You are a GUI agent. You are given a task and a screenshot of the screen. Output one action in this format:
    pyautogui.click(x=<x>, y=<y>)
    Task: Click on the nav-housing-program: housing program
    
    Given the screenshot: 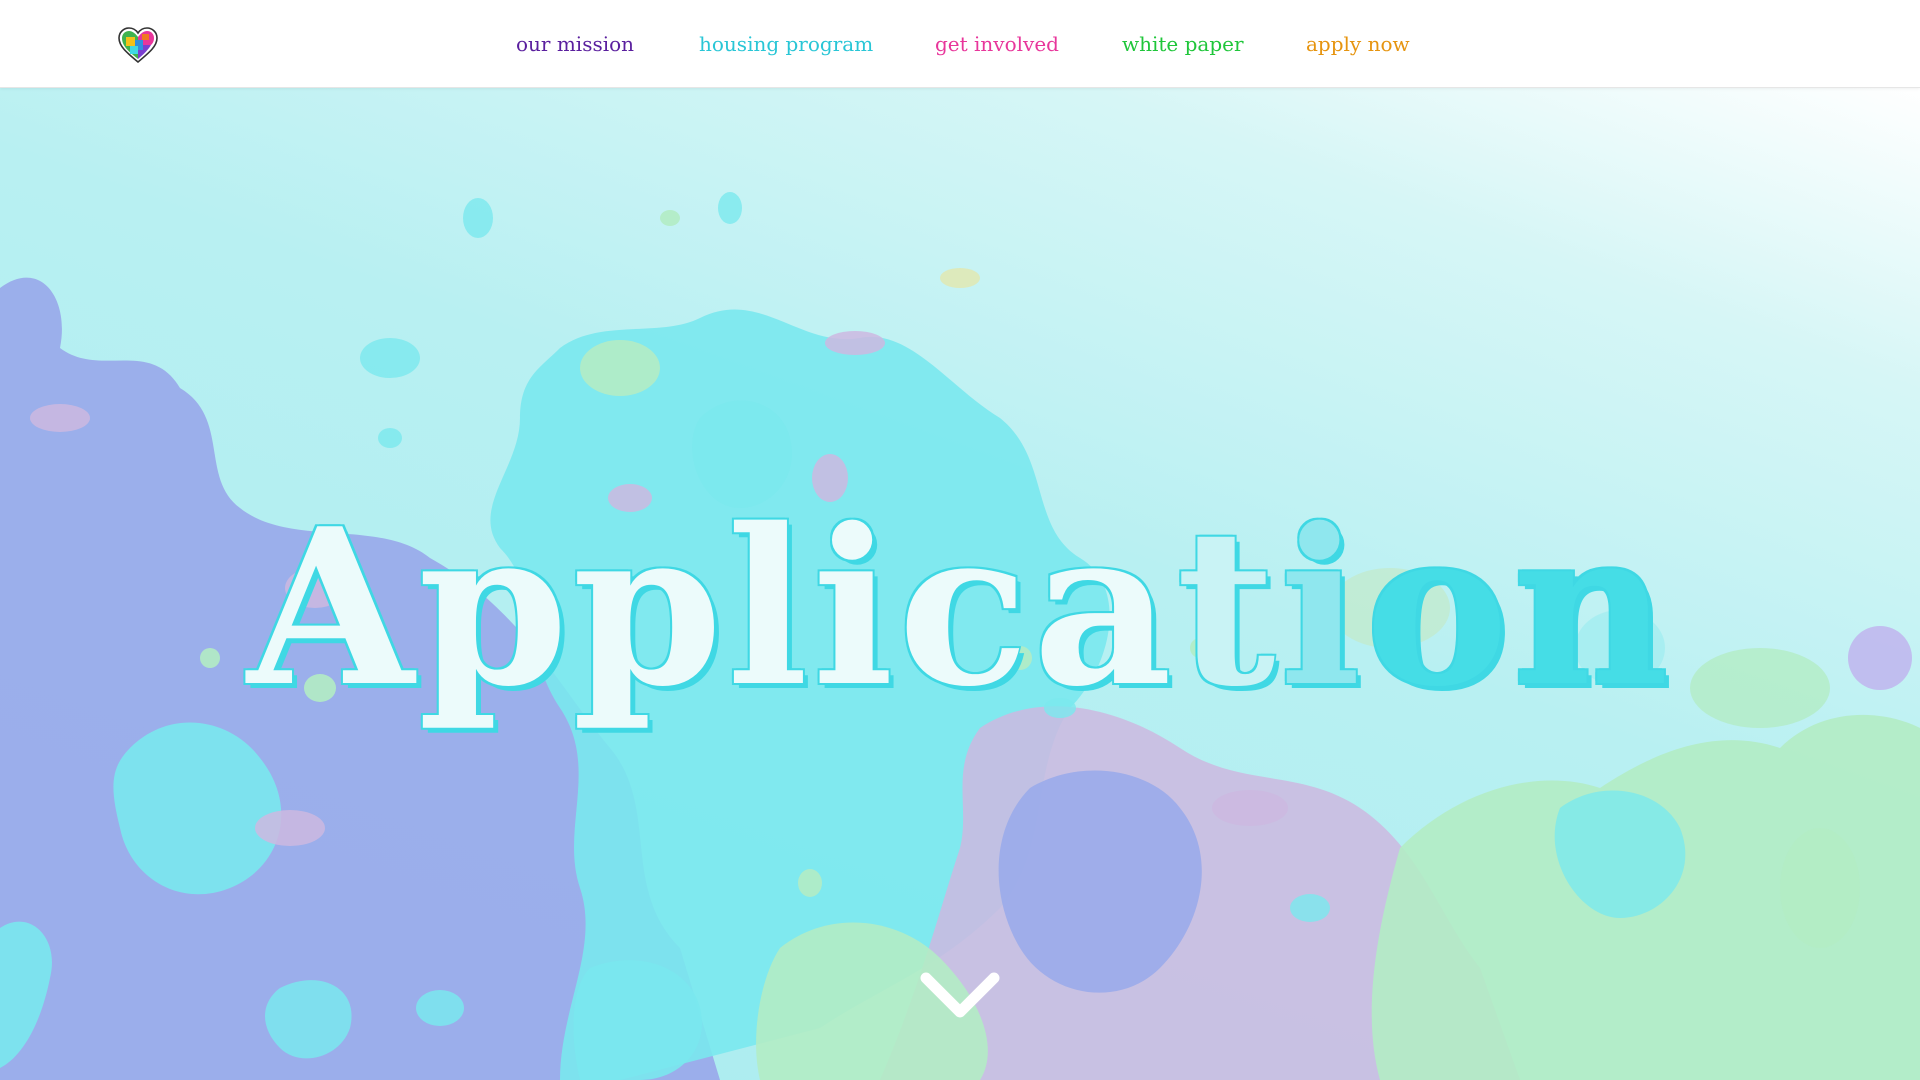 What is the action you would take?
    pyautogui.click(x=786, y=44)
    